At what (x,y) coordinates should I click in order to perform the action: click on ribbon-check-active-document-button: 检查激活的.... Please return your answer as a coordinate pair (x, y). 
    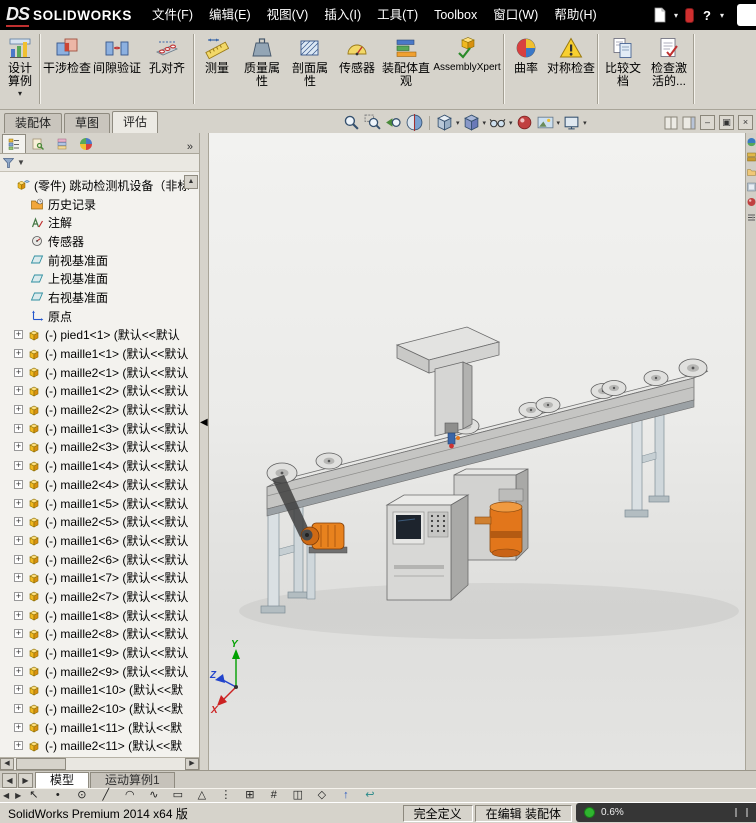
    Looking at the image, I should click on (669, 70).